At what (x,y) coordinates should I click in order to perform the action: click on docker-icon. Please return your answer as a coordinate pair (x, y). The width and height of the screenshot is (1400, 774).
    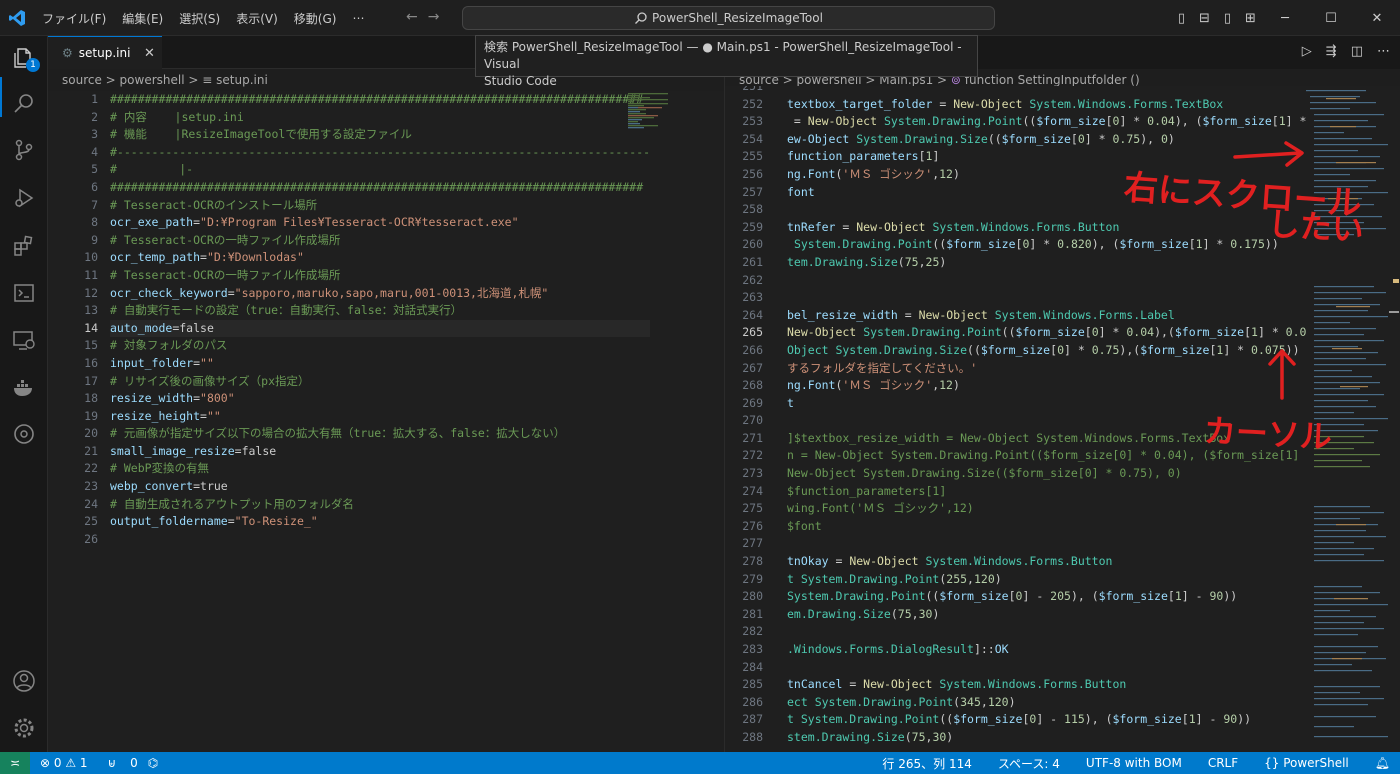
    Looking at the image, I should click on (24, 388).